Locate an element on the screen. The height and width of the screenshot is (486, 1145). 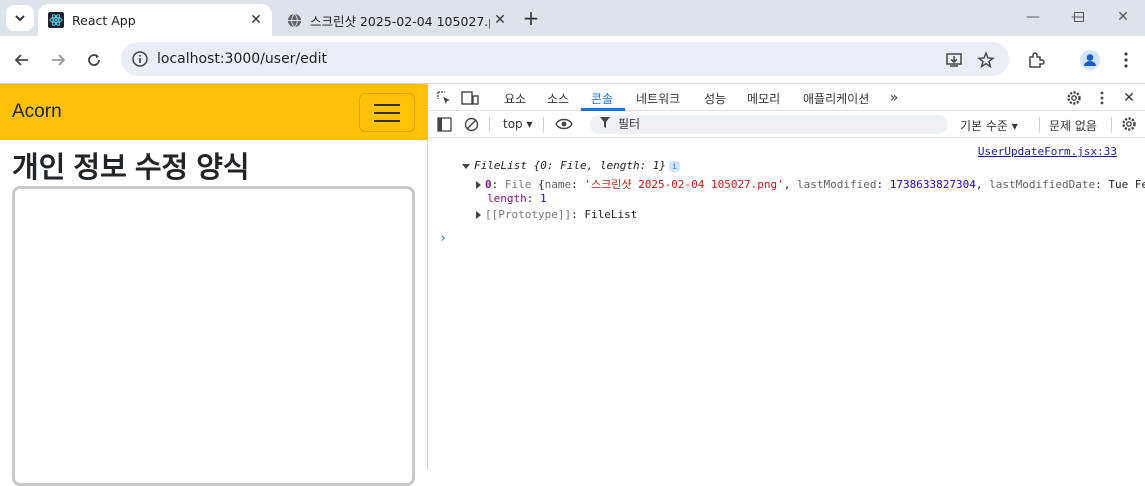
prototype-row: [[Prototype]]: FileList is located at coordinates (556, 214).